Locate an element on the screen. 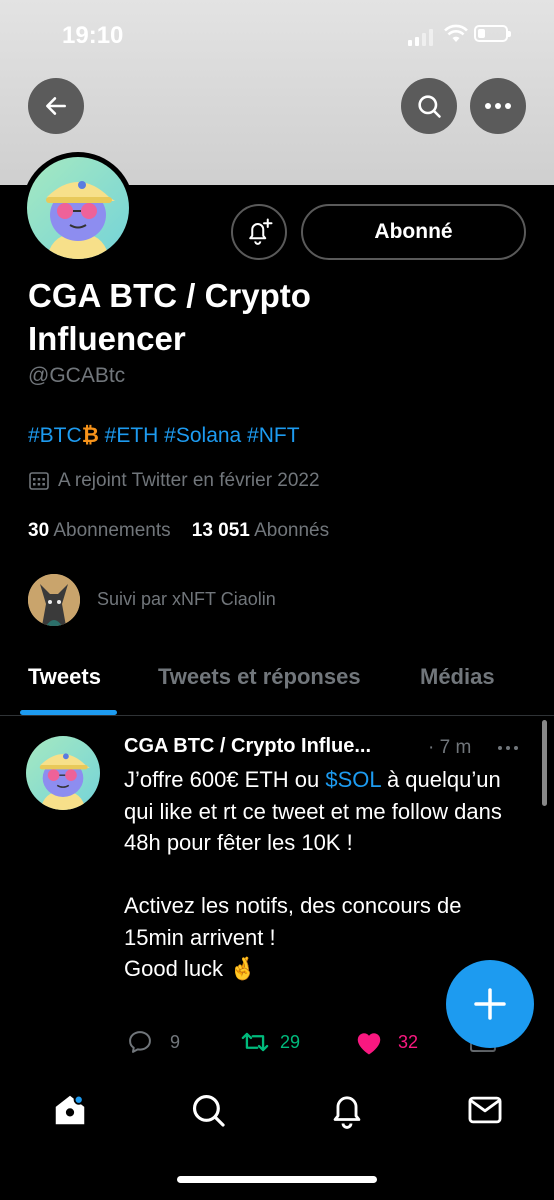  more-icon is located at coordinates (498, 106).